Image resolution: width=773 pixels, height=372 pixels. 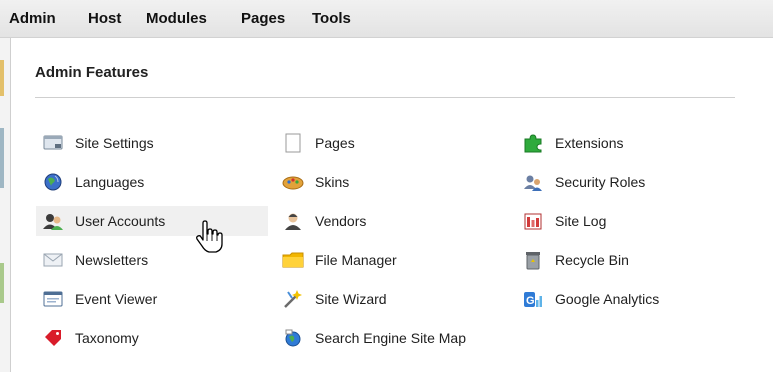 I want to click on top-menu-bar: Admin Host Modules Pages Tools, so click(x=386, y=19).